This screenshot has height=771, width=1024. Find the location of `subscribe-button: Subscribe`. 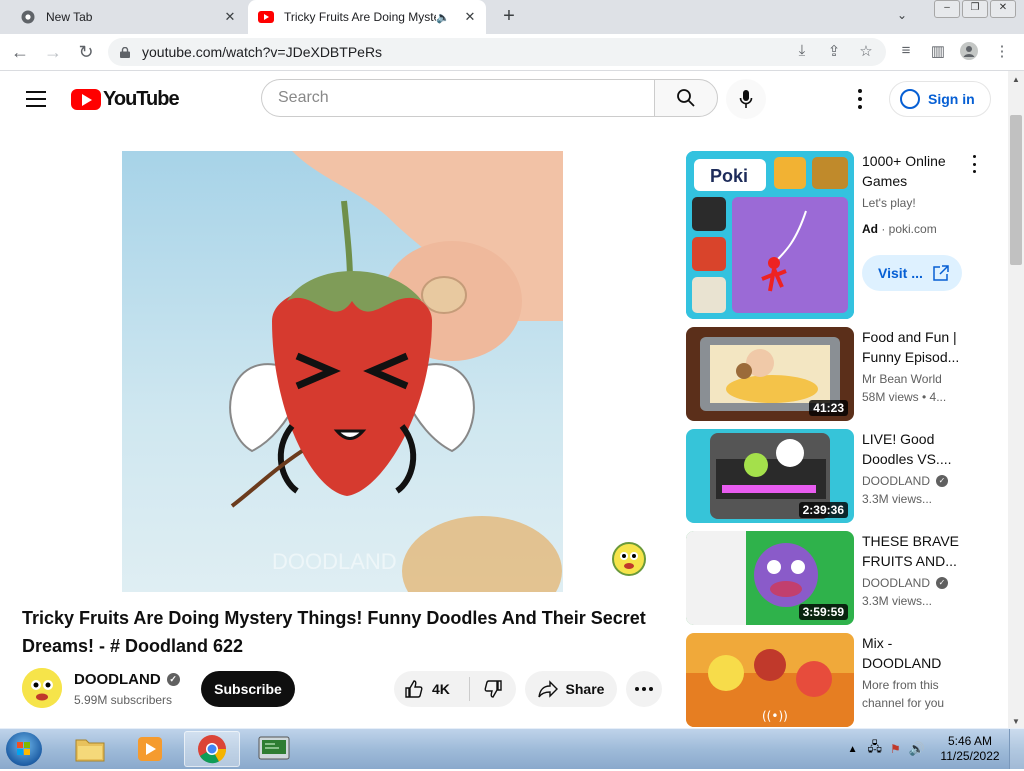

subscribe-button: Subscribe is located at coordinates (248, 689).